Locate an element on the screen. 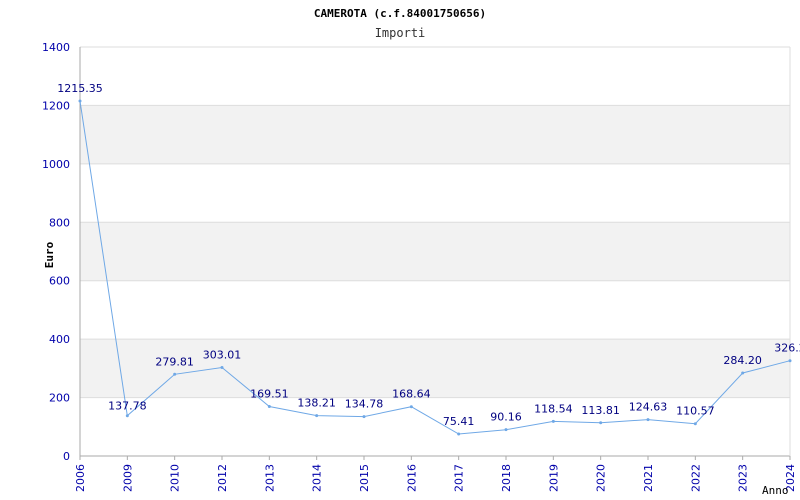 The image size is (800, 500). x-tick-label: 2019 is located at coordinates (553, 478).